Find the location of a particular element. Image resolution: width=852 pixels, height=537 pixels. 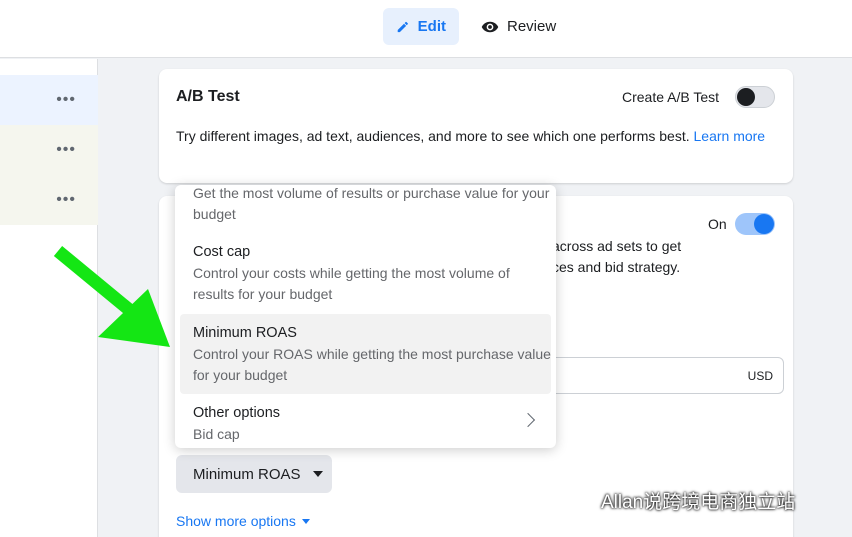

show-more-options-link: Show more options is located at coordinates (243, 521).